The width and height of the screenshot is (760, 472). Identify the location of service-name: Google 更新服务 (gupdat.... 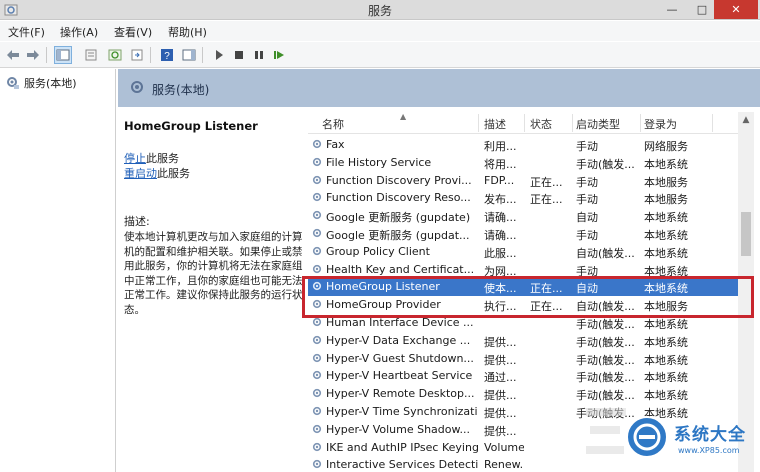
(398, 235).